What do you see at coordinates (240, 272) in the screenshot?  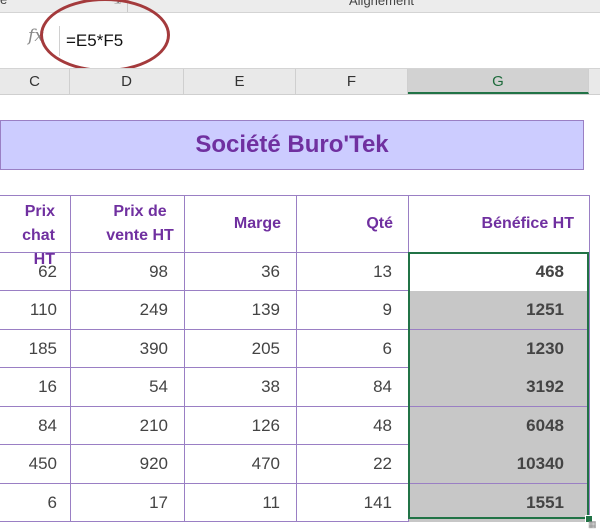 I see `cell-marge: 36` at bounding box center [240, 272].